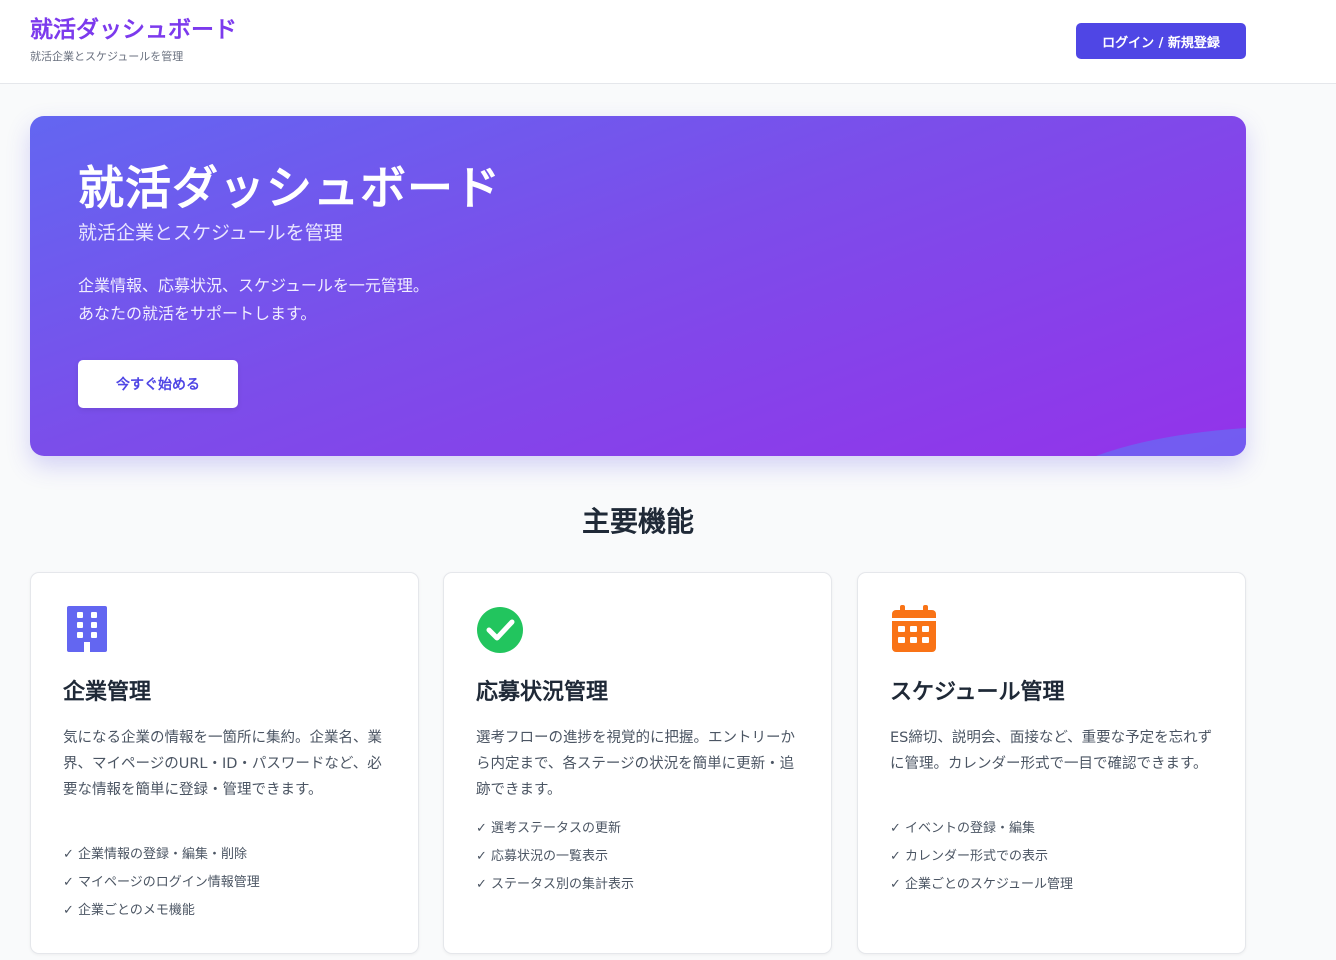 The width and height of the screenshot is (1336, 960). Describe the element at coordinates (981, 885) in the screenshot. I see `feature-list-item: 企業ごとのスケジュール管理` at that location.